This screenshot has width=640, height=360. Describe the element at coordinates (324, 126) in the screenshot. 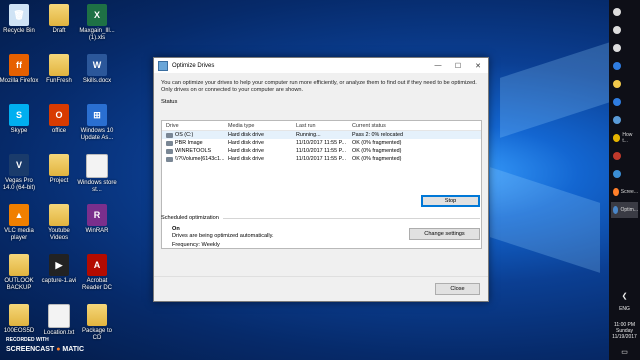

I see `column-last-run: Last run` at that location.